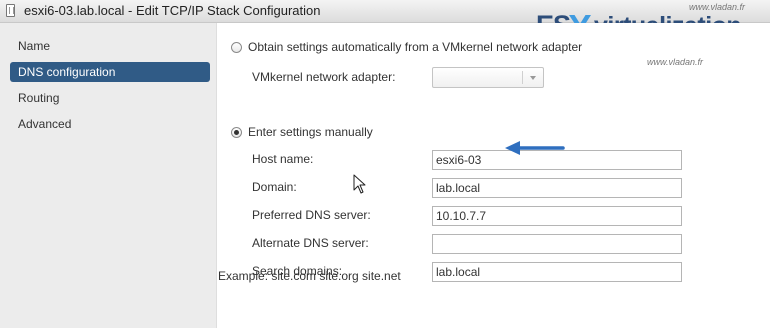 The image size is (770, 328). What do you see at coordinates (310, 243) in the screenshot?
I see `alternate-dns-label: Alternate DNS server:` at bounding box center [310, 243].